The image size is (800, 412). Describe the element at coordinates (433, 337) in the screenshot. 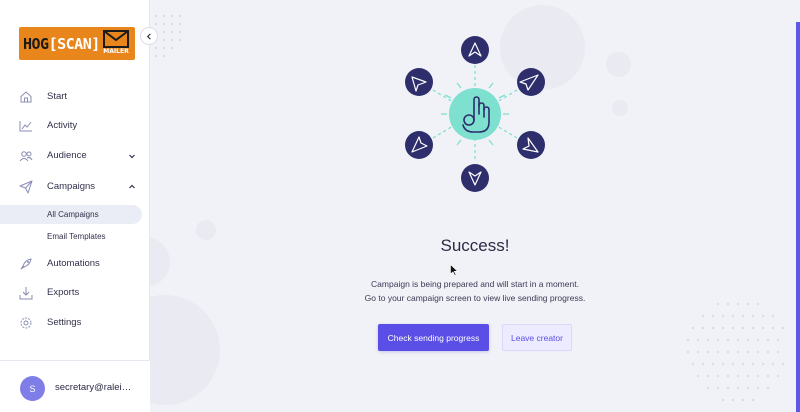

I see `check-sending-progress-button: Check sending progress` at that location.